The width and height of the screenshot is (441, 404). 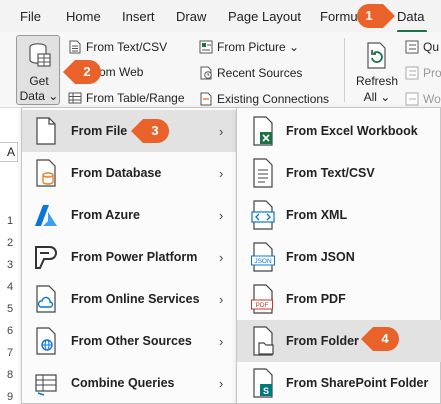 What do you see at coordinates (206, 73) in the screenshot?
I see `recent-sources-icon` at bounding box center [206, 73].